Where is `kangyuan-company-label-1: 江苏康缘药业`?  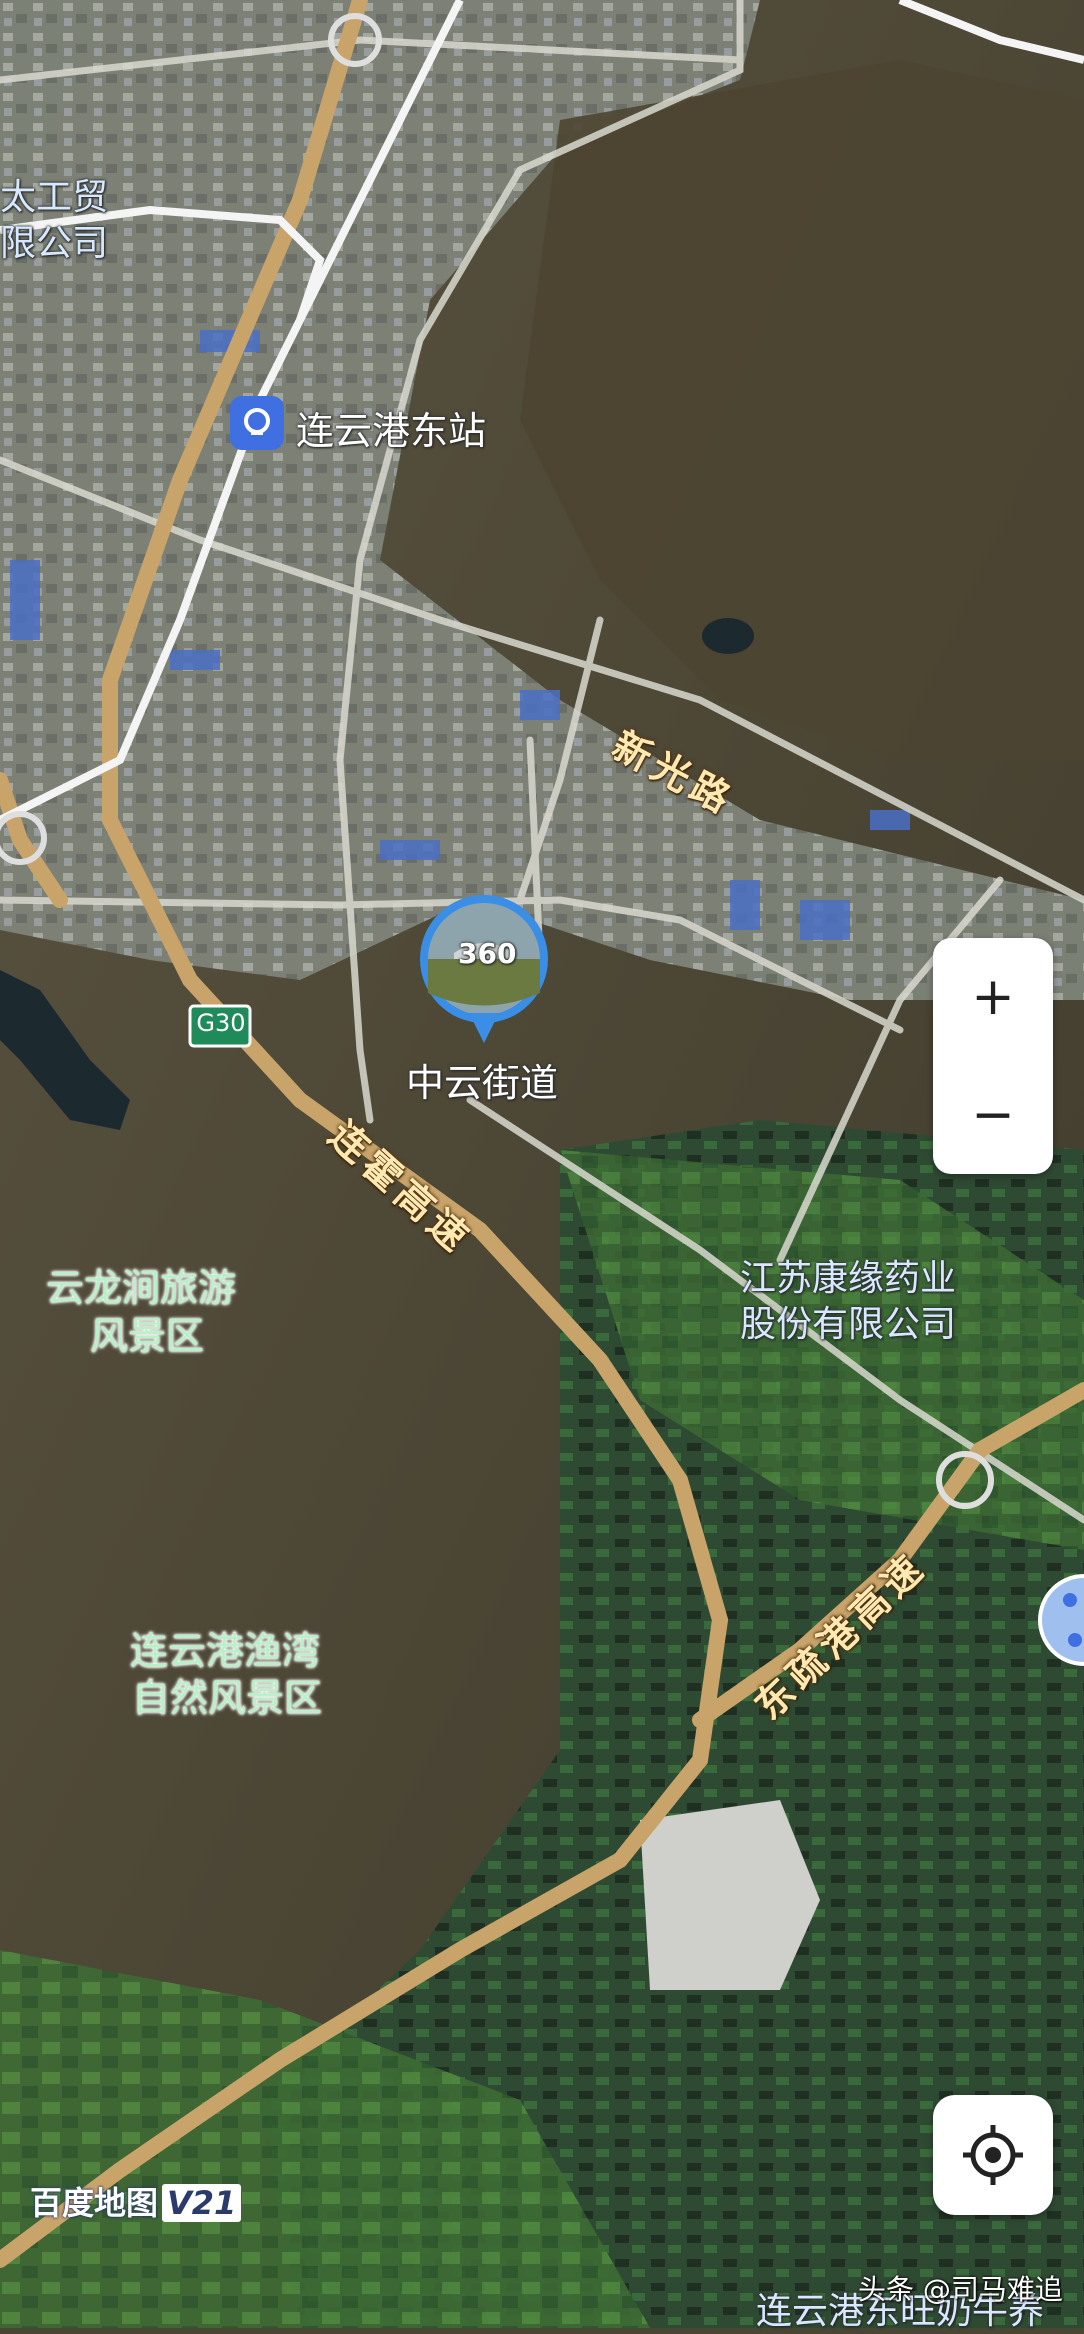
kangyuan-company-label-1: 江苏康缘药业 is located at coordinates (848, 1279).